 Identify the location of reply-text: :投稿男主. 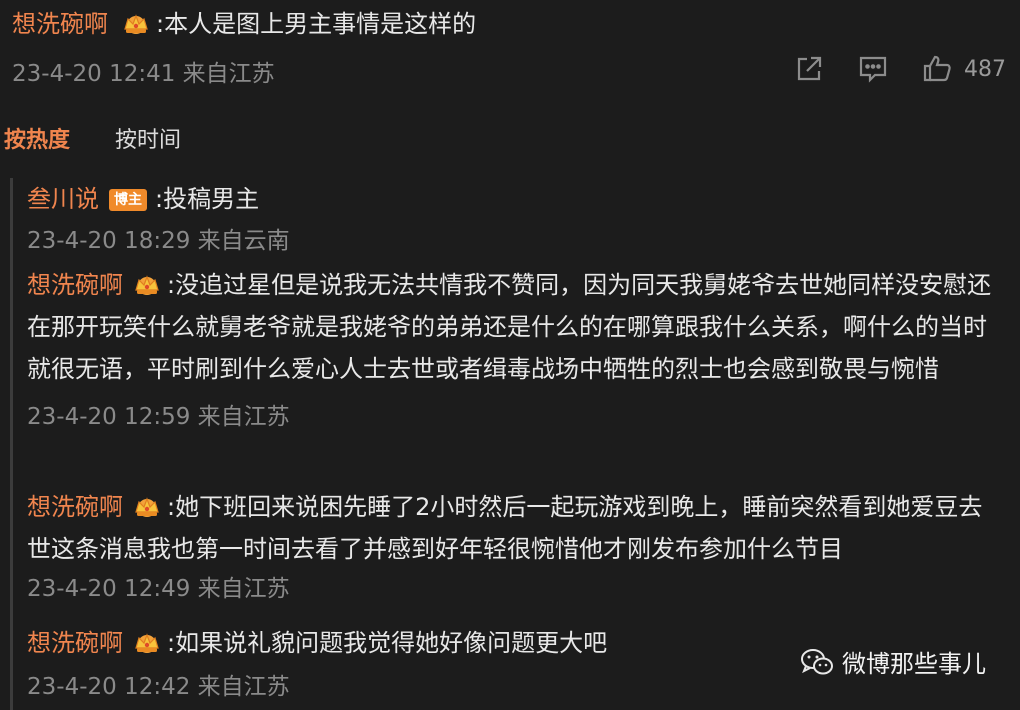
(207, 199).